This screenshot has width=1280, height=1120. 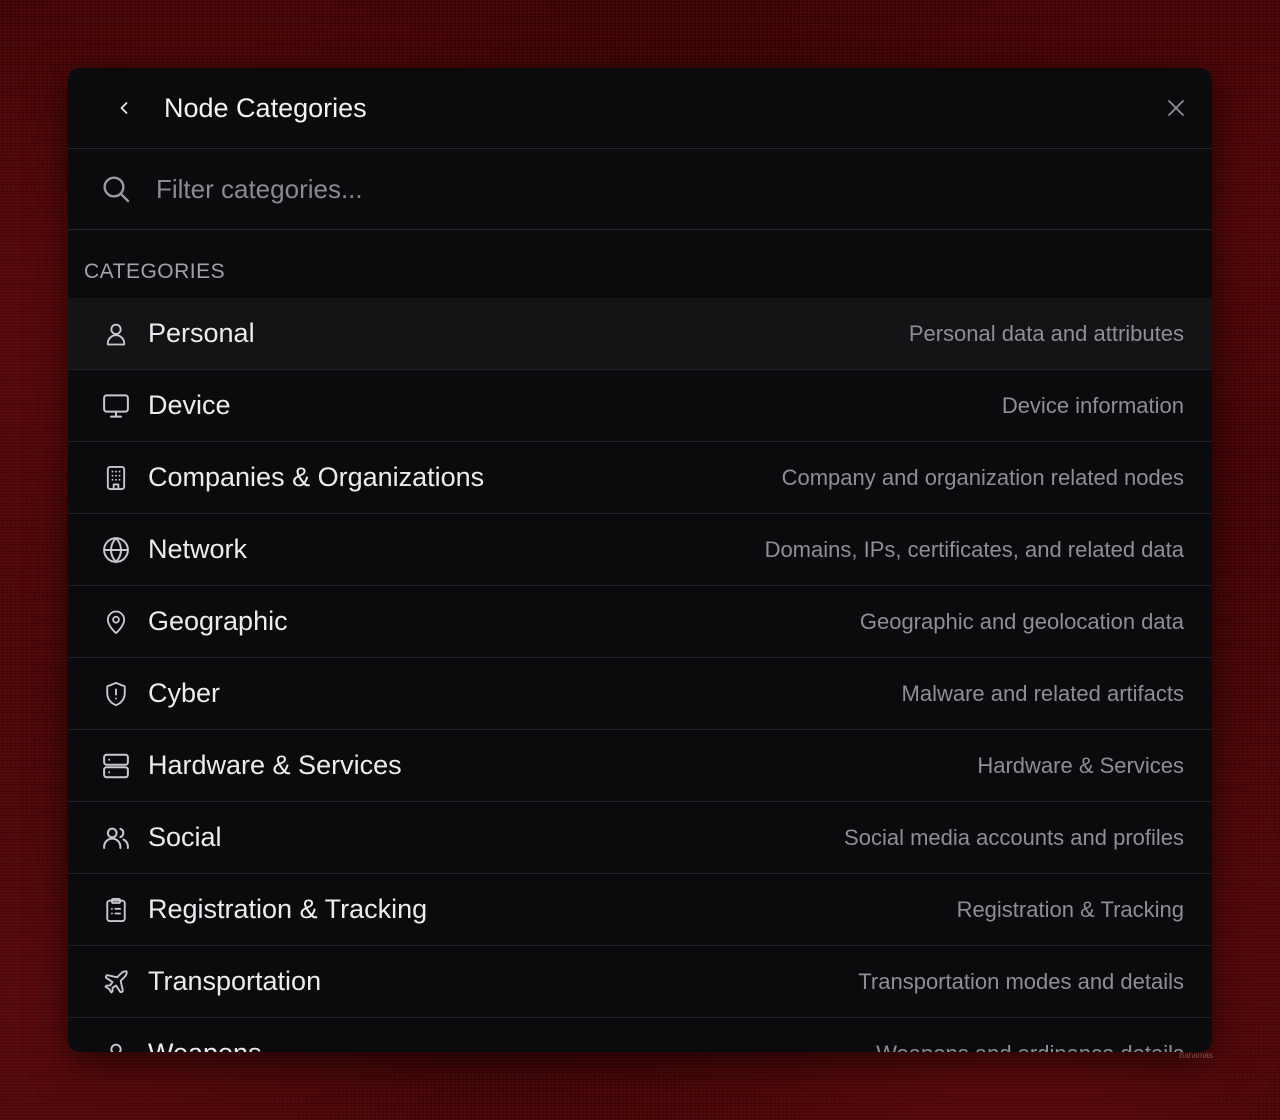 I want to click on monitor-icon, so click(x=116, y=406).